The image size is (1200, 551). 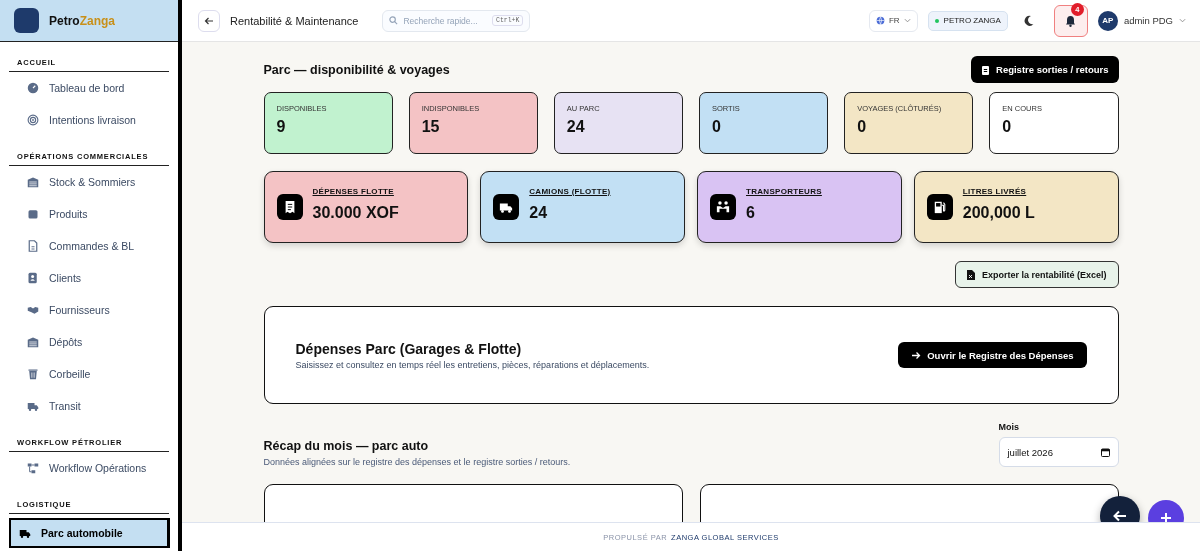 I want to click on user-name: admin PDG, so click(x=1148, y=20).